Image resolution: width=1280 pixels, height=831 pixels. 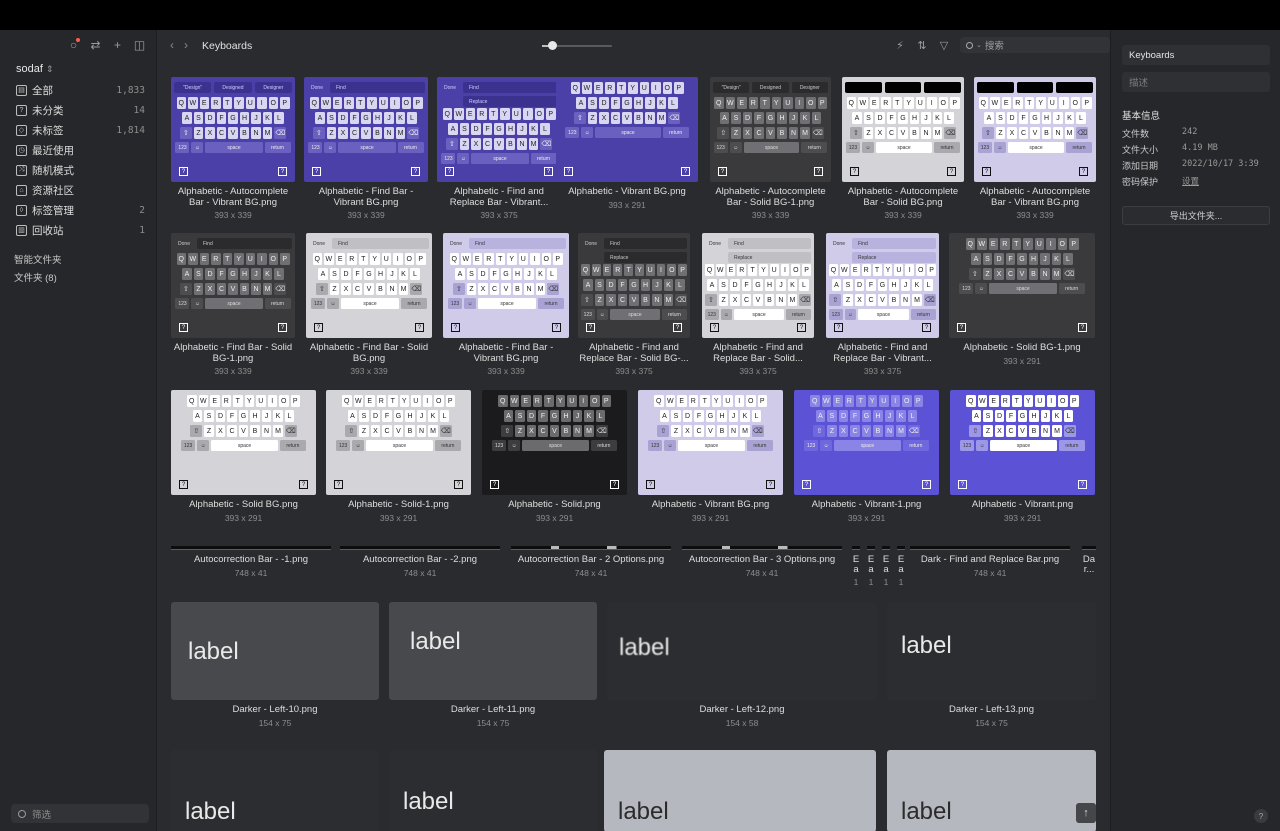 I want to click on sidebar-item: ◇ 未标签 1,814, so click(x=78, y=130).